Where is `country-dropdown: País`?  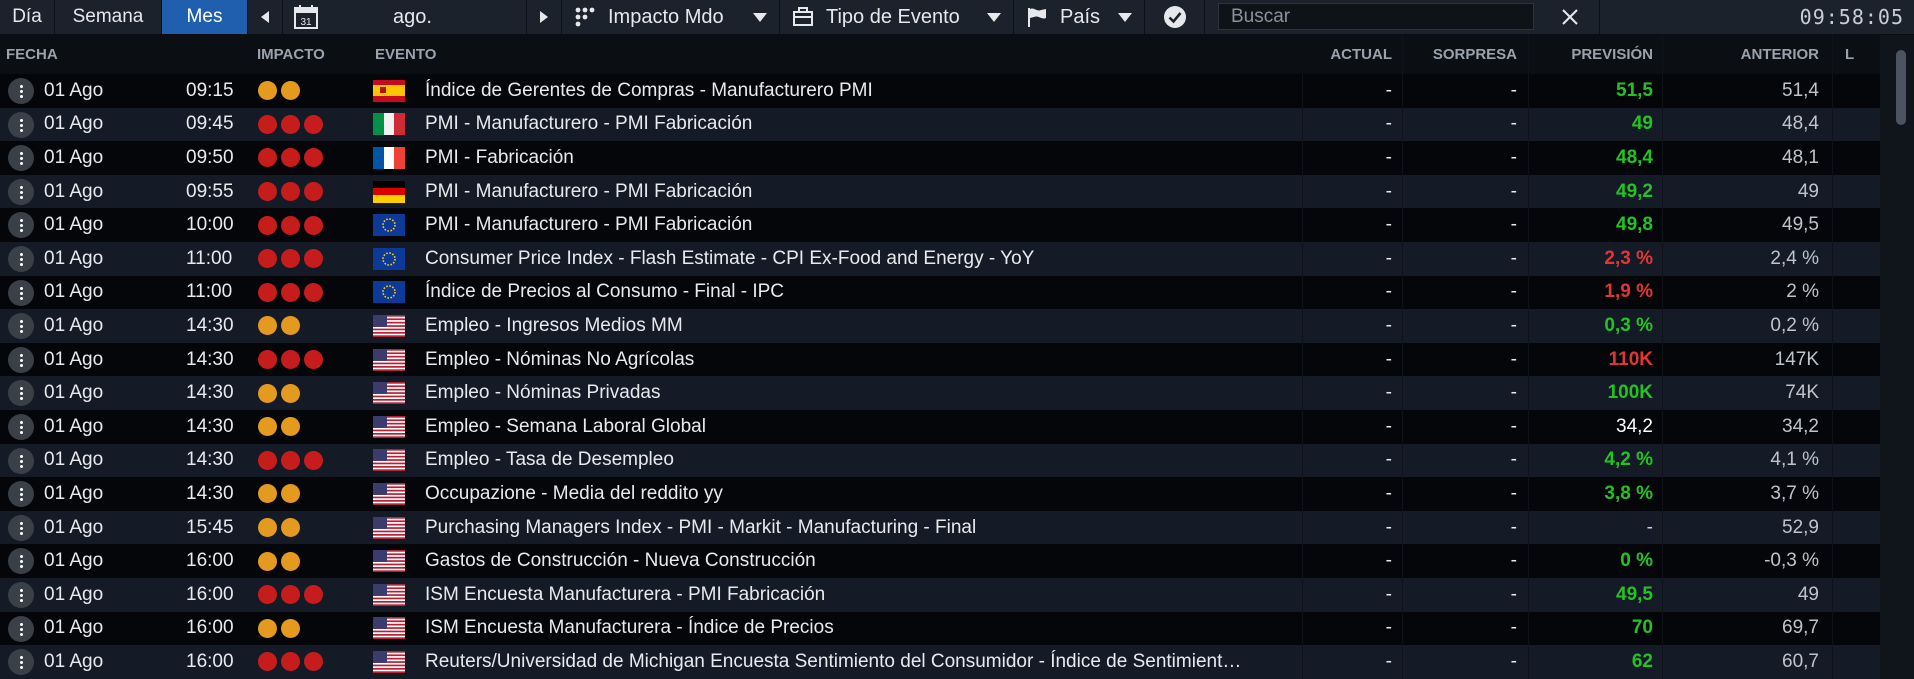 country-dropdown: País is located at coordinates (1079, 17).